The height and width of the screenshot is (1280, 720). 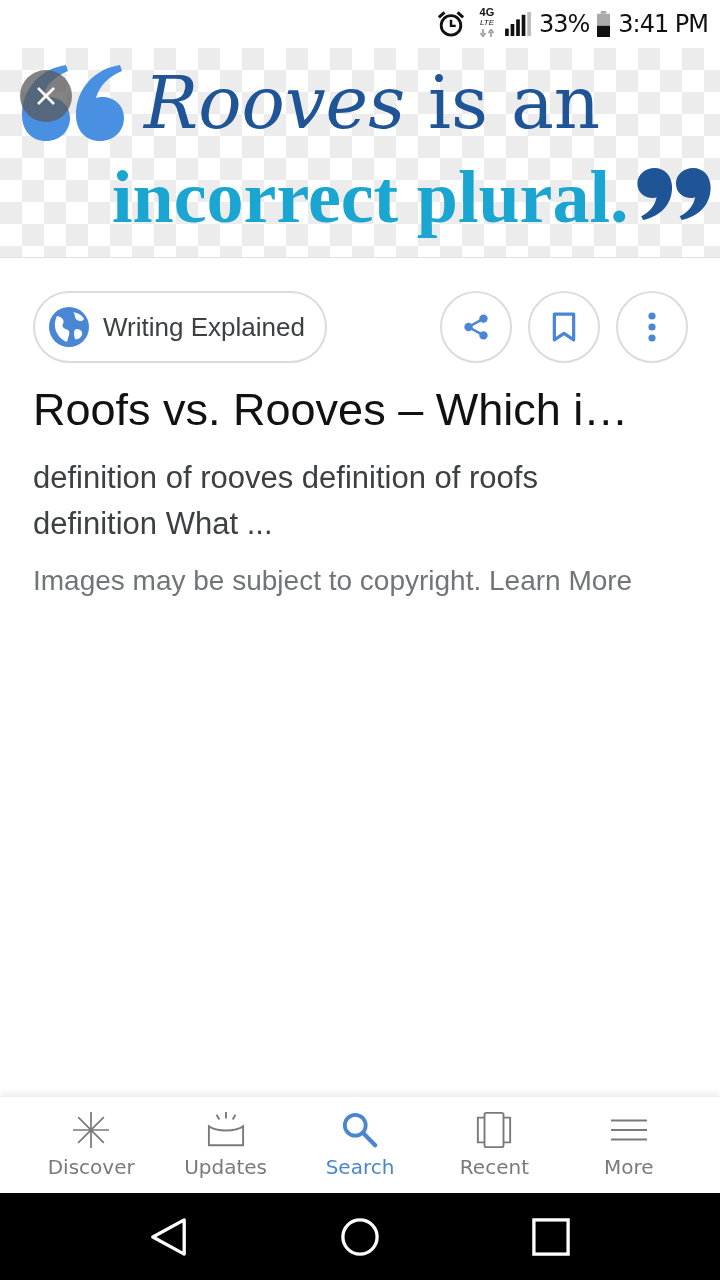 What do you see at coordinates (69, 327) in the screenshot?
I see `globe-icon` at bounding box center [69, 327].